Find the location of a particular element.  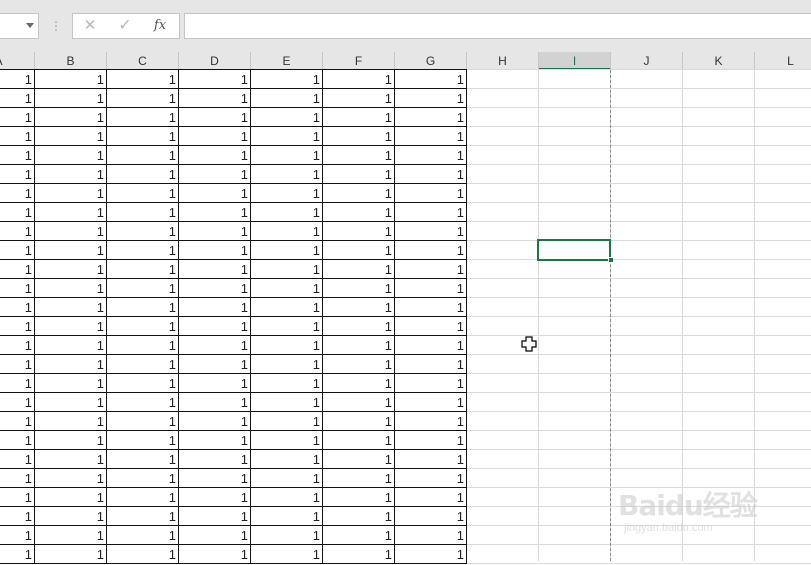

column-header-H: H is located at coordinates (503, 61).